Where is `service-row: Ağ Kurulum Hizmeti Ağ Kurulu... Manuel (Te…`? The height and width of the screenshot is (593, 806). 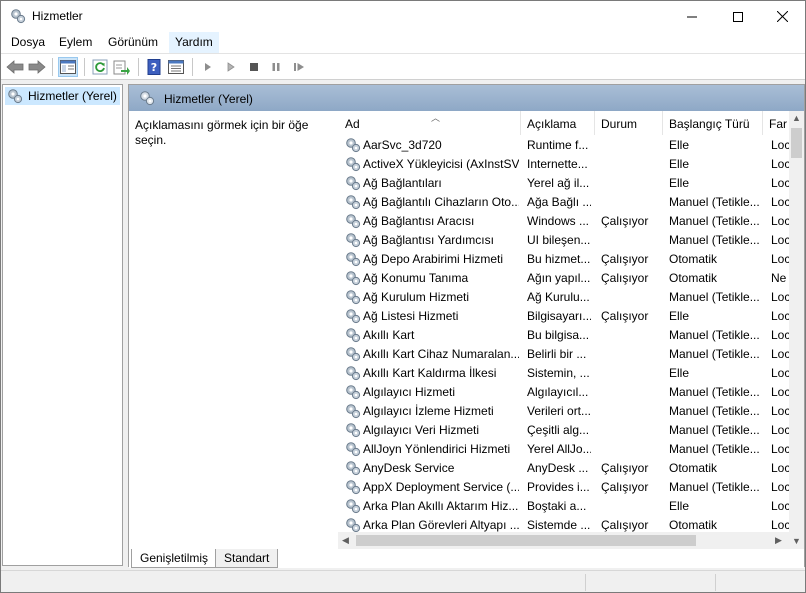 service-row: Ağ Kurulum Hizmeti Ağ Kurulu... Manuel (Te… is located at coordinates (561, 297).